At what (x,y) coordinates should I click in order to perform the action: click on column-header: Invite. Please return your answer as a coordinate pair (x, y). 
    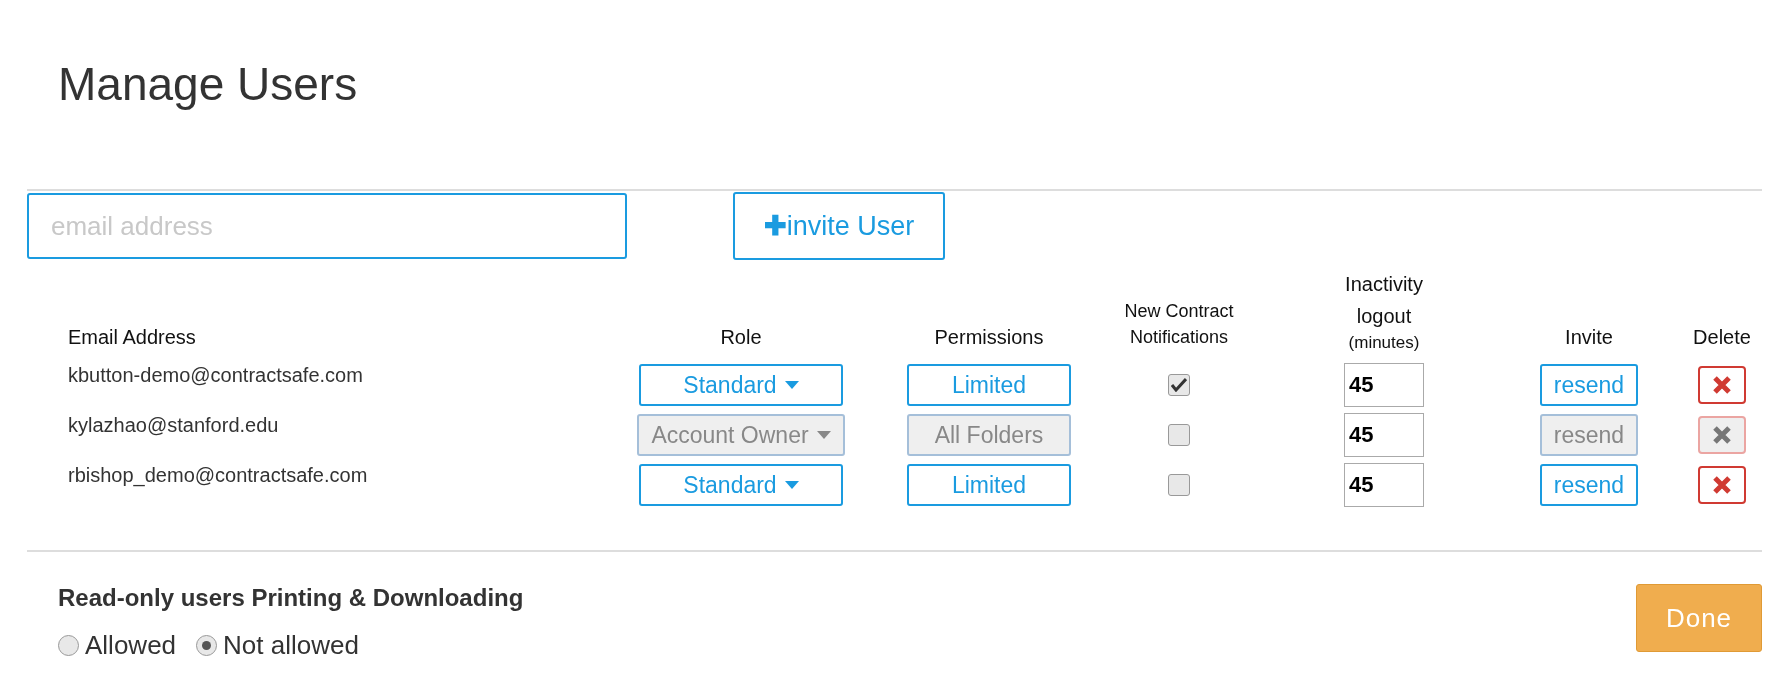
    Looking at the image, I should click on (1589, 337).